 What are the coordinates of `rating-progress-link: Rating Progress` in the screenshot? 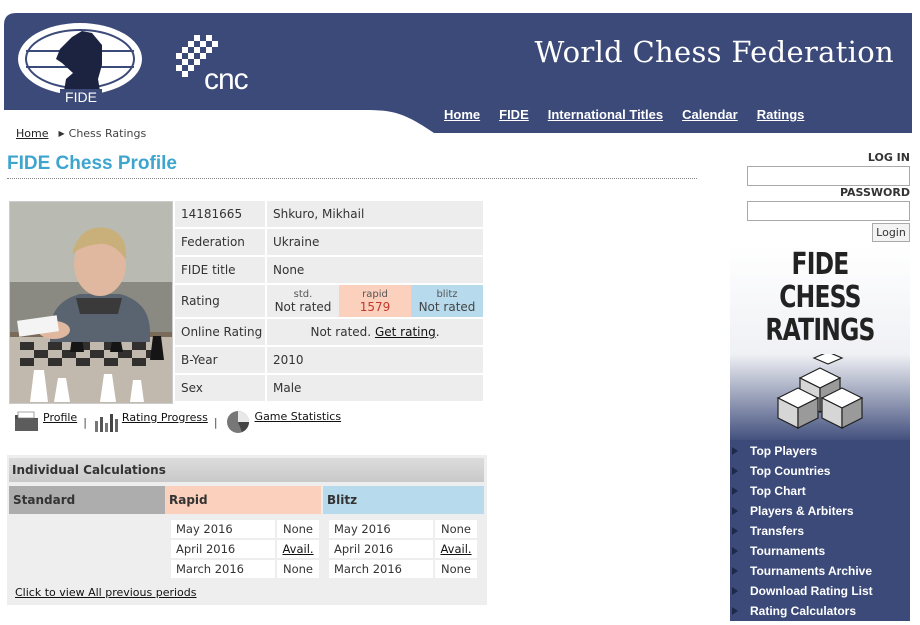 It's located at (150, 421).